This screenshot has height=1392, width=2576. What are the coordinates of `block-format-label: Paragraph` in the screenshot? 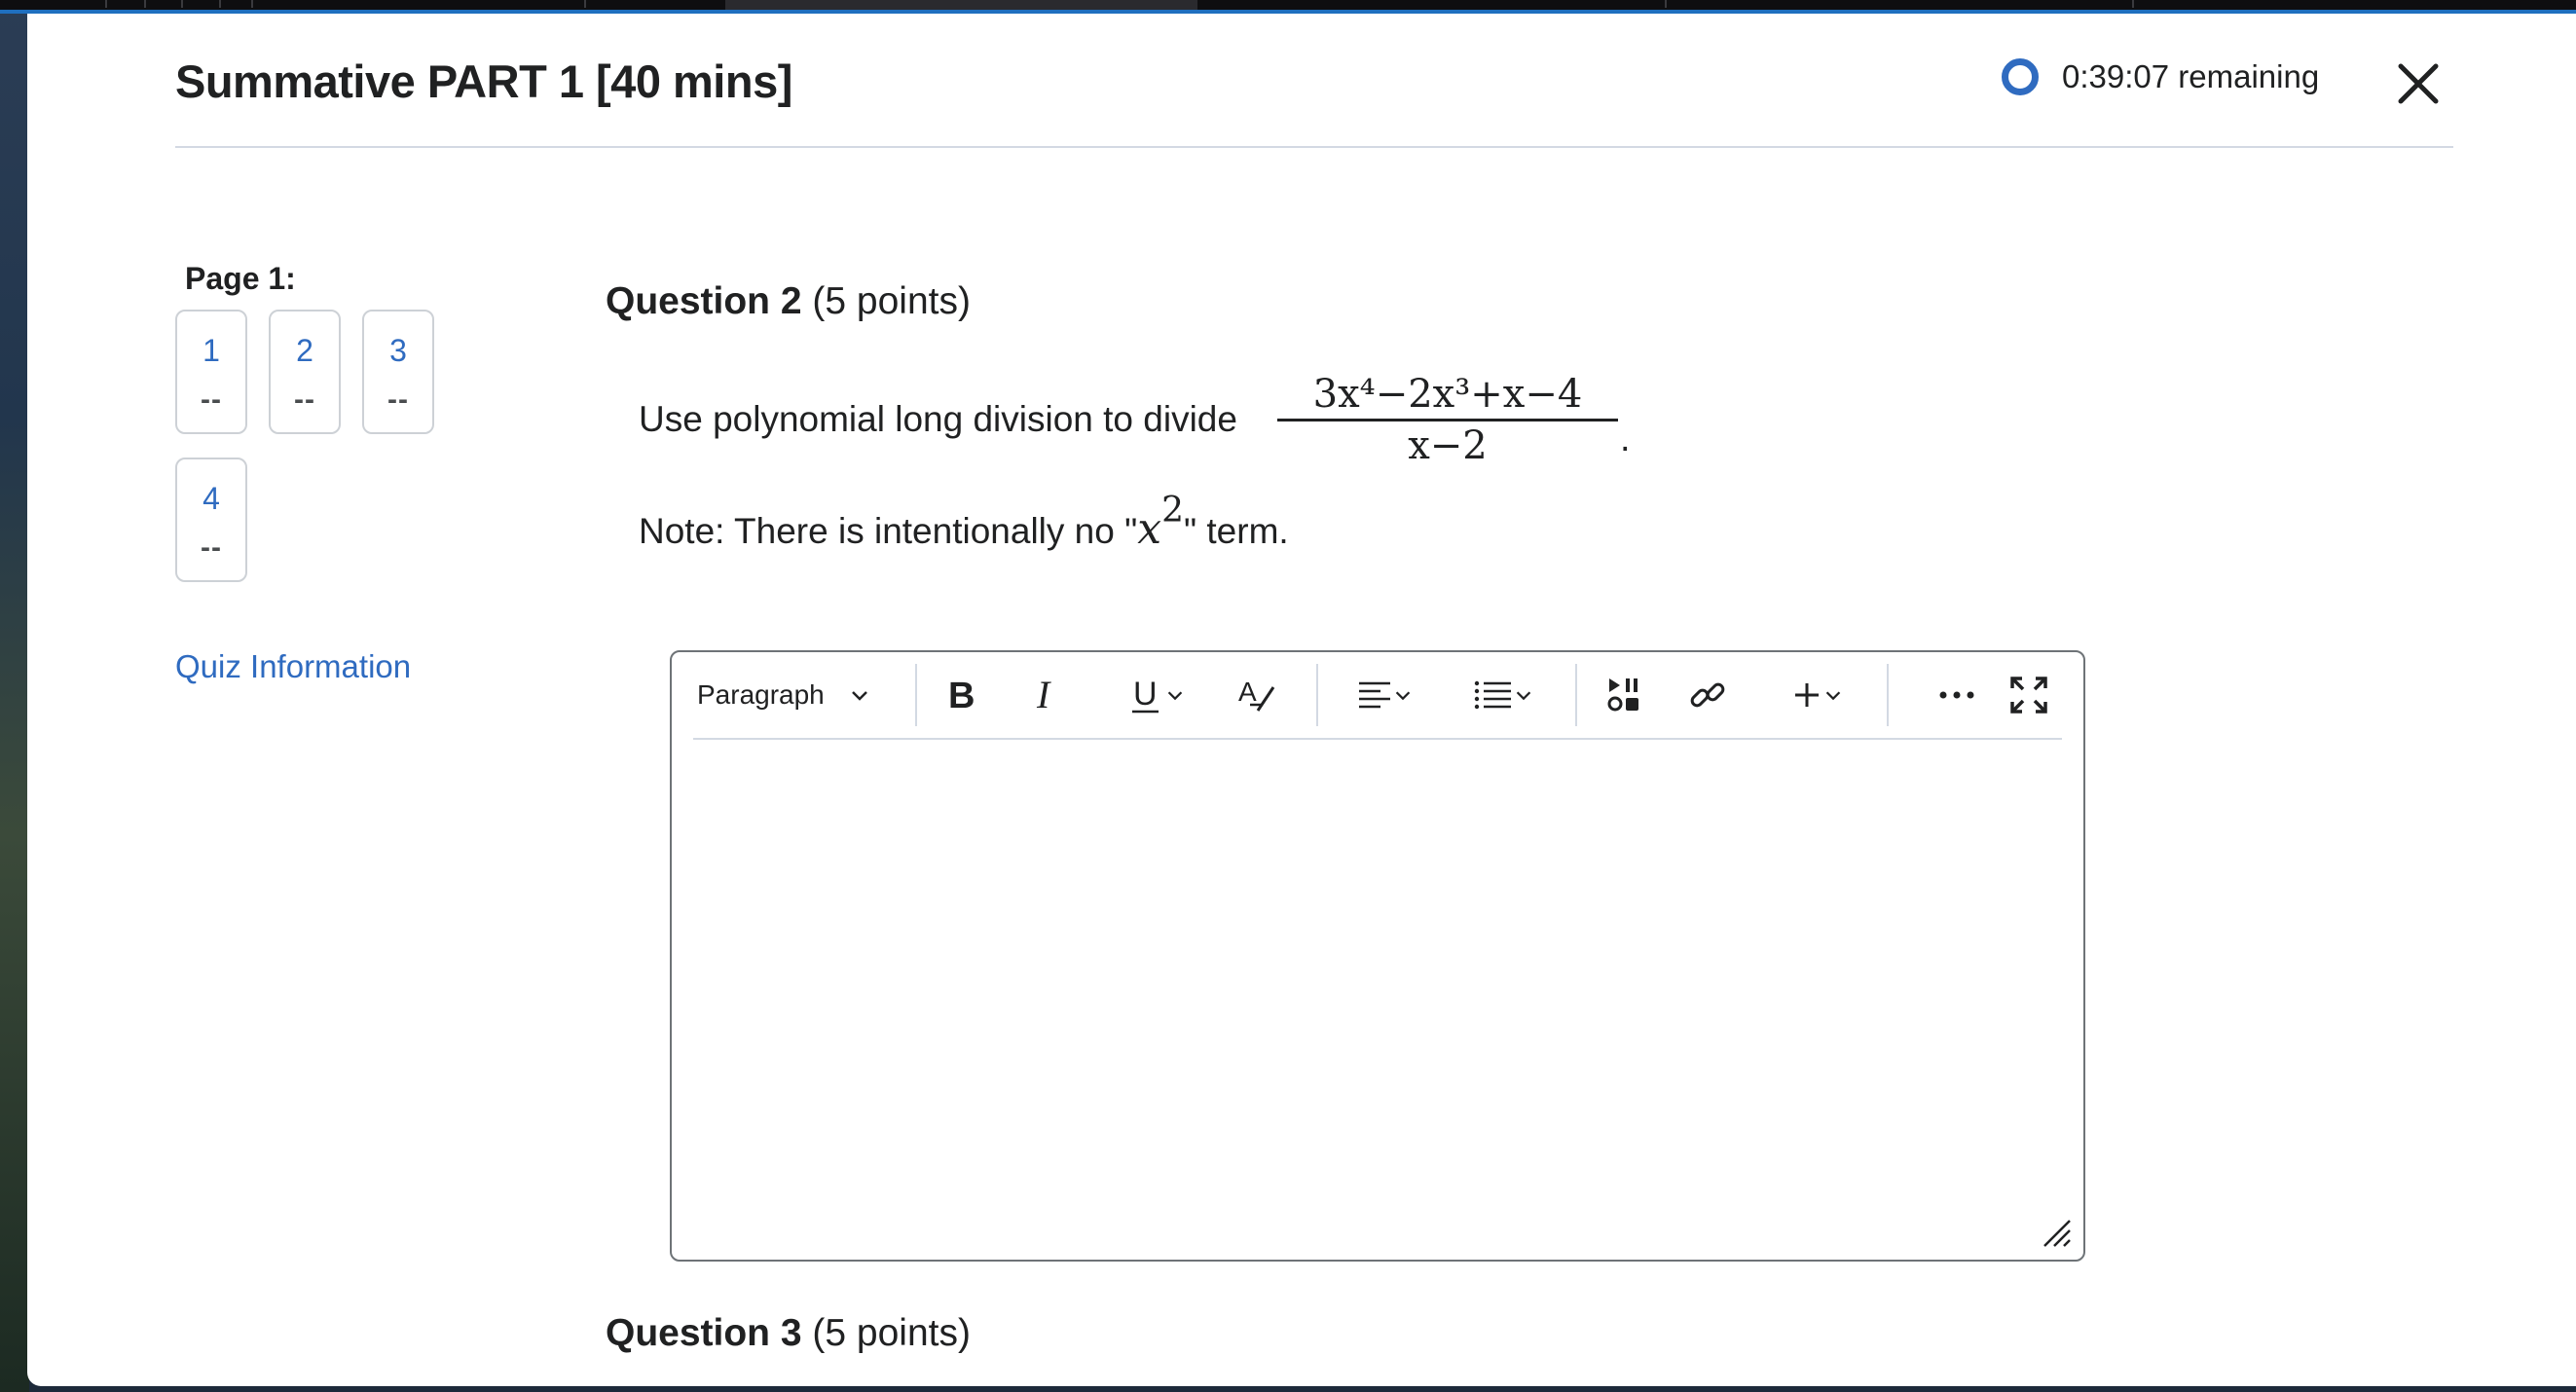 It's located at (761, 695).